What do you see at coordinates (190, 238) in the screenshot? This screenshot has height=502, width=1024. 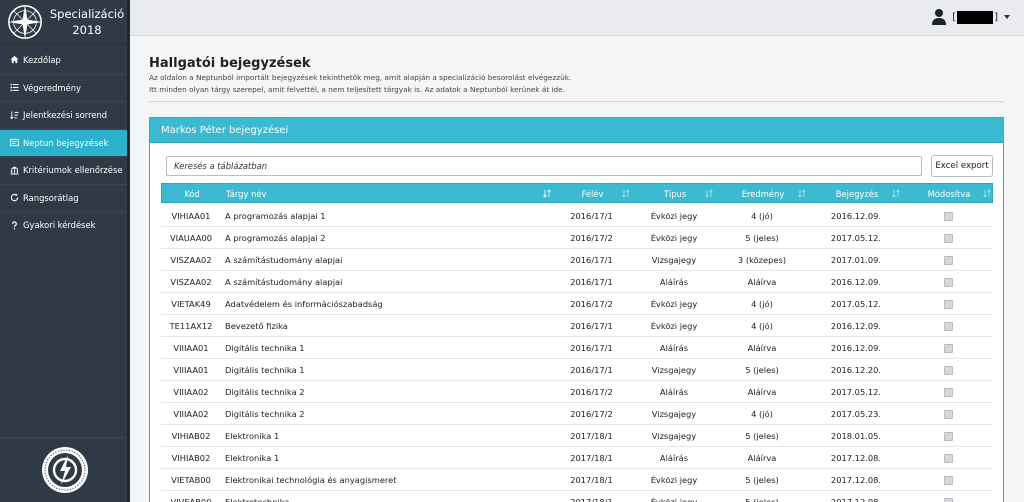 I see `cell-kod: VIAUAA00` at bounding box center [190, 238].